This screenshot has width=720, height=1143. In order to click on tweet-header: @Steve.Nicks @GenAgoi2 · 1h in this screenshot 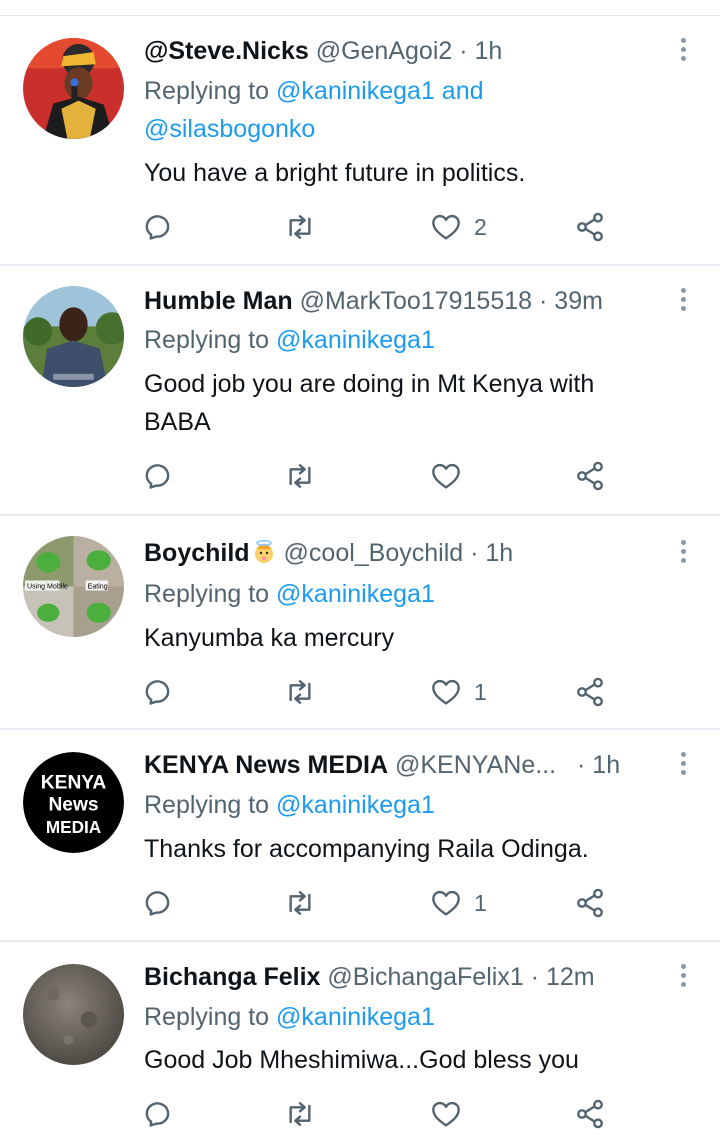, I will do `click(404, 51)`.